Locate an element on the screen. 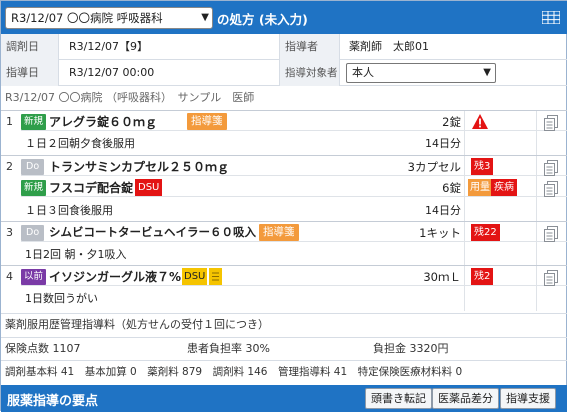  billing-row: 保険点数 1107 患者負担率 30% 負担金 3320円 is located at coordinates (284, 348).